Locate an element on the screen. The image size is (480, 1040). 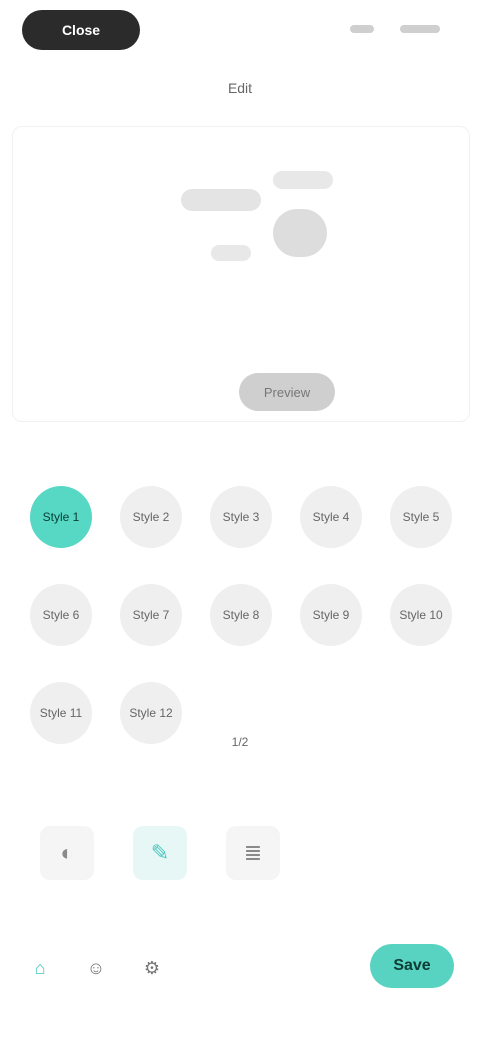
footer-icons: ⌂ ☺ ⚙ is located at coordinates (116, 968).